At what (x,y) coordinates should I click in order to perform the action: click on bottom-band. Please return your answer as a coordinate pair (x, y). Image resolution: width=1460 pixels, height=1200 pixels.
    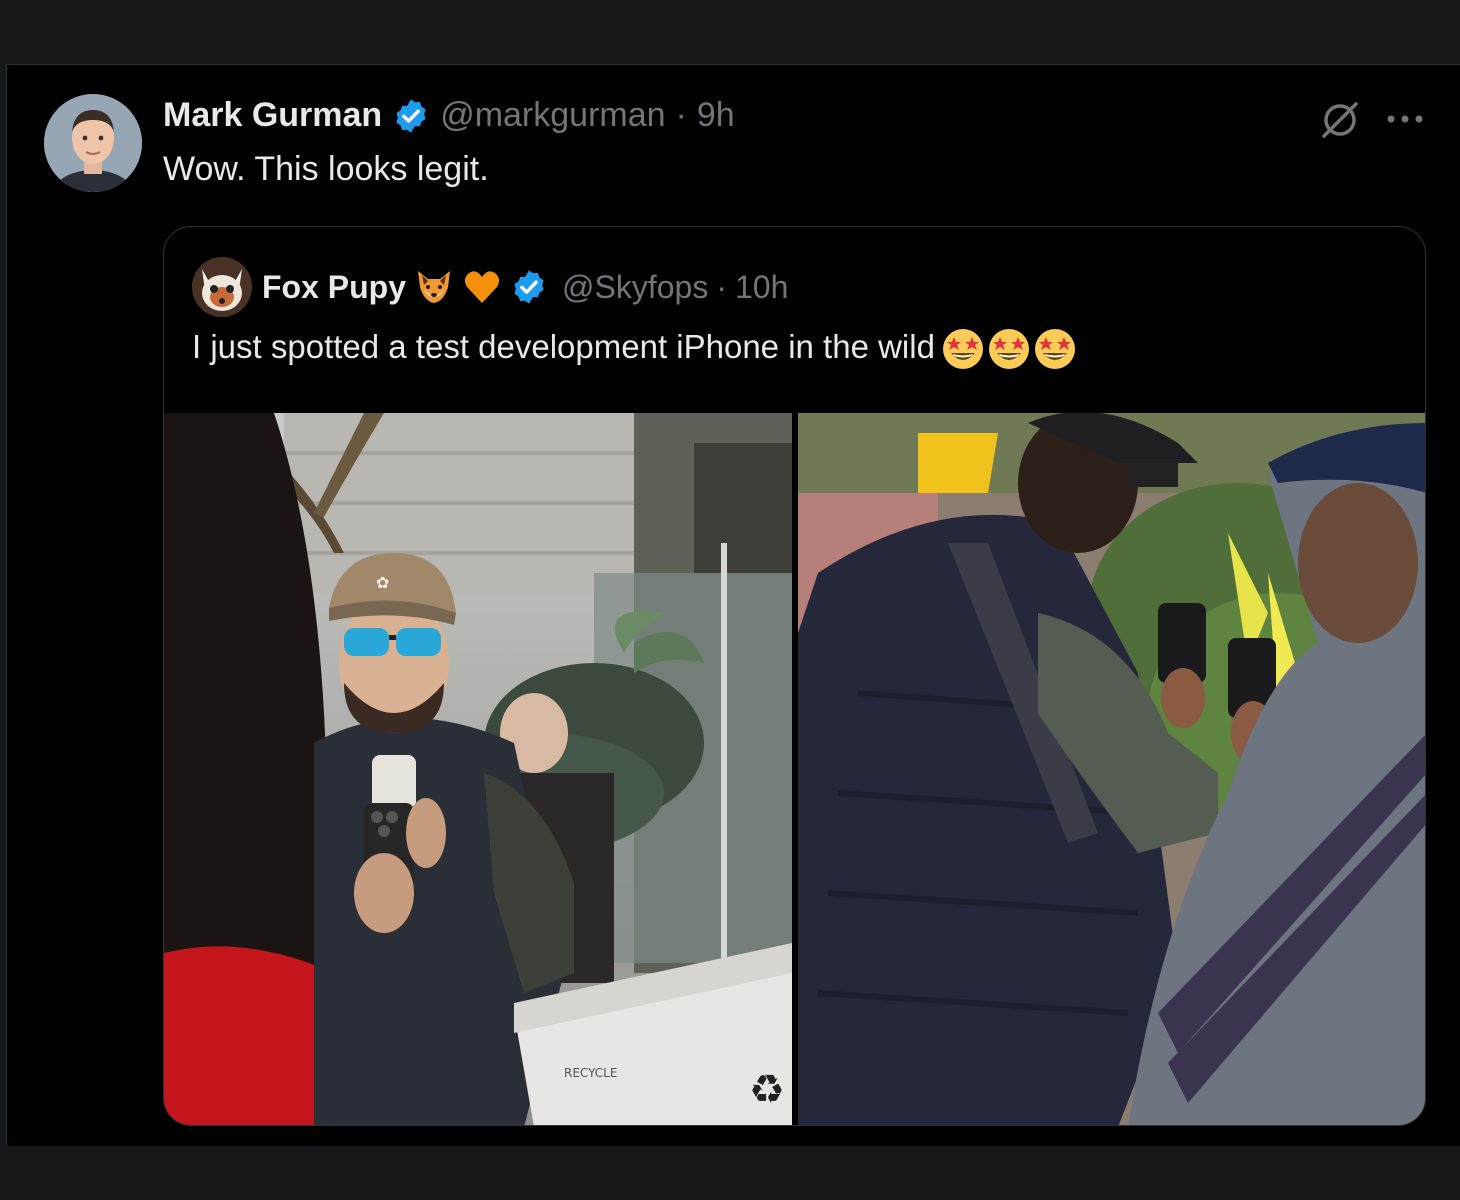
    Looking at the image, I should click on (730, 1173).